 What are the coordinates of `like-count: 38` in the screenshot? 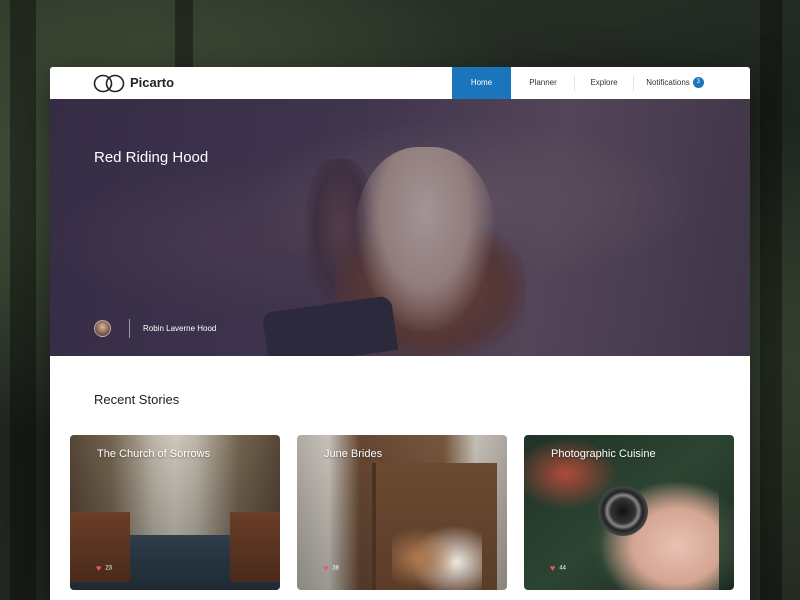 It's located at (336, 568).